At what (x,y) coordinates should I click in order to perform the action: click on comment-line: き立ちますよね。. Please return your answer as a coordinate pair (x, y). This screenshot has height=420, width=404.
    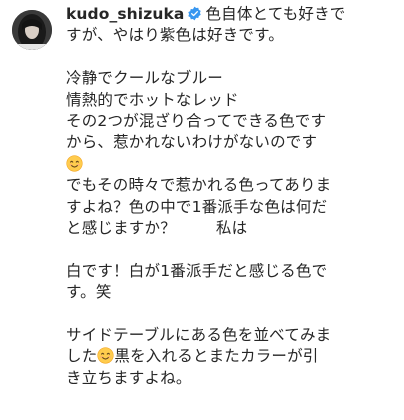
    Looking at the image, I should click on (129, 377).